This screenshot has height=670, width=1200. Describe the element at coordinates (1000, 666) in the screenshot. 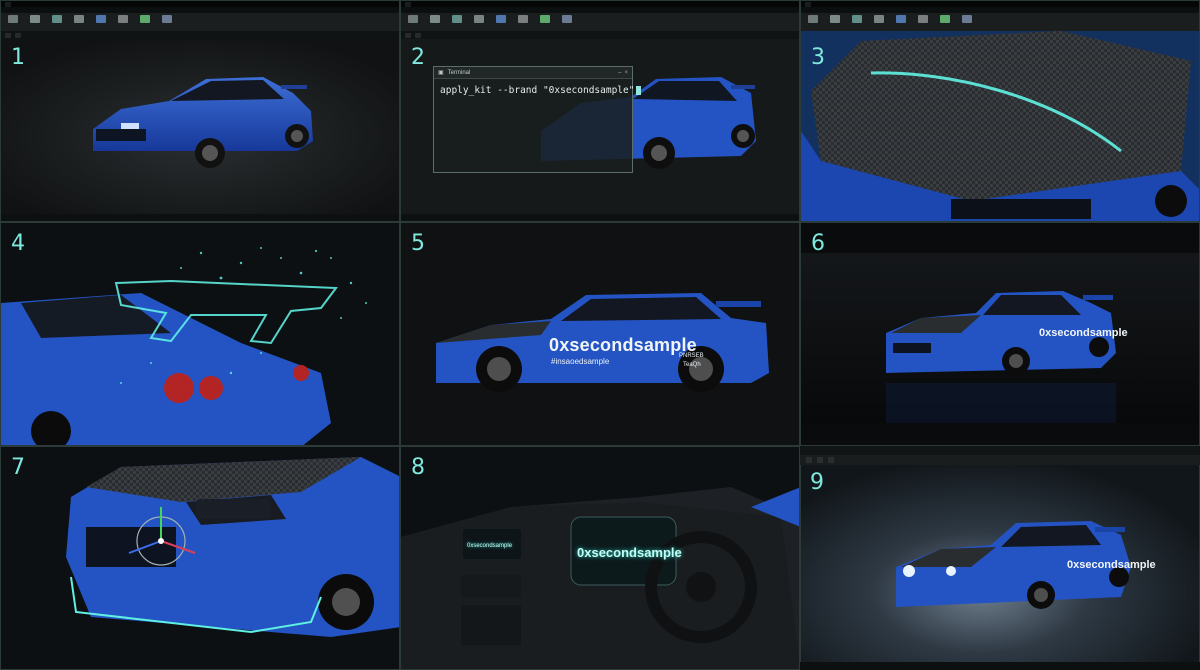

I see `panel9-statusbar` at that location.